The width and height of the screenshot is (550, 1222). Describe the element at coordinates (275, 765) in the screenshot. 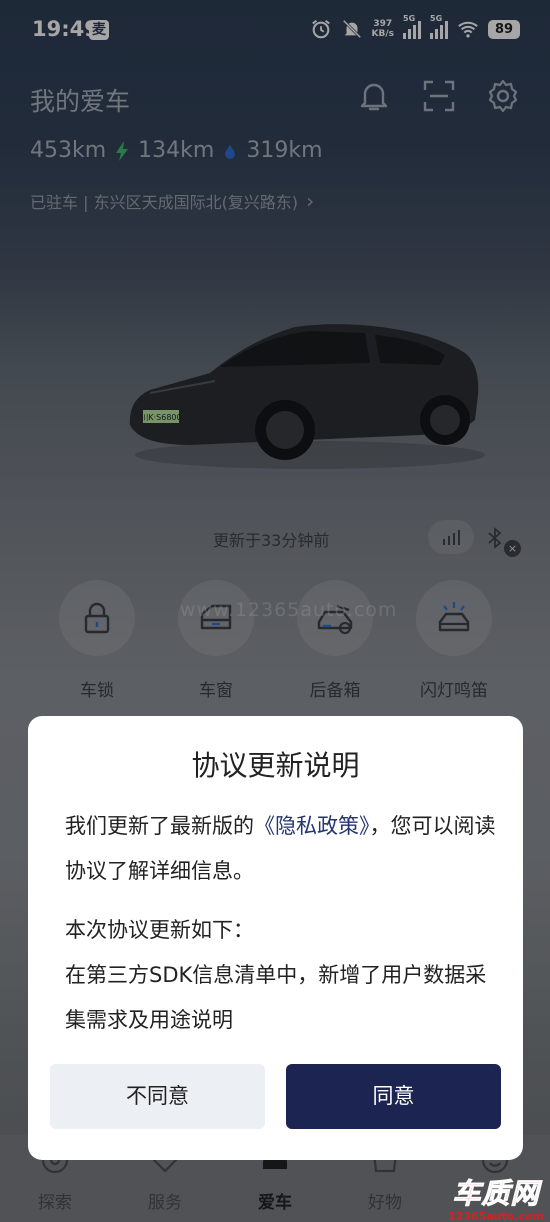

I see `dialog-title: 协议更新说明` at that location.